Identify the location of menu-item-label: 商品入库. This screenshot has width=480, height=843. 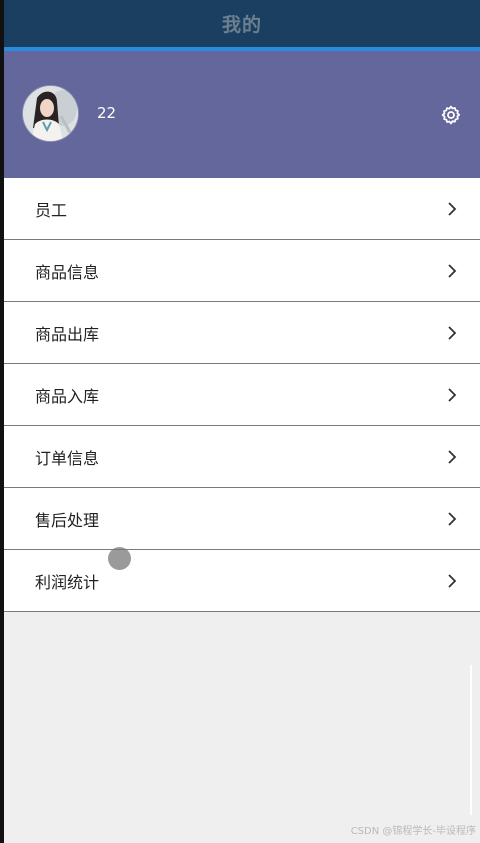
(67, 396).